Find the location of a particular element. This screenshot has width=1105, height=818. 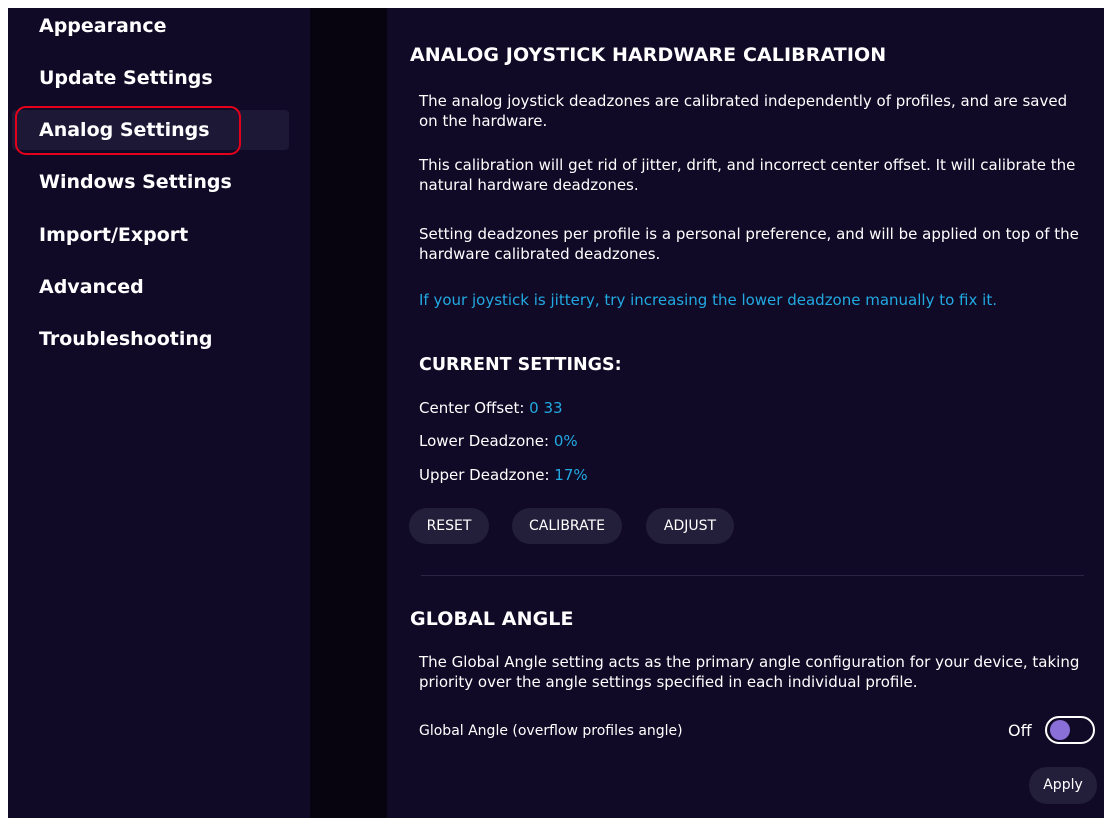

current-settings-heading: CURRENT SETTINGS: is located at coordinates (520, 365).